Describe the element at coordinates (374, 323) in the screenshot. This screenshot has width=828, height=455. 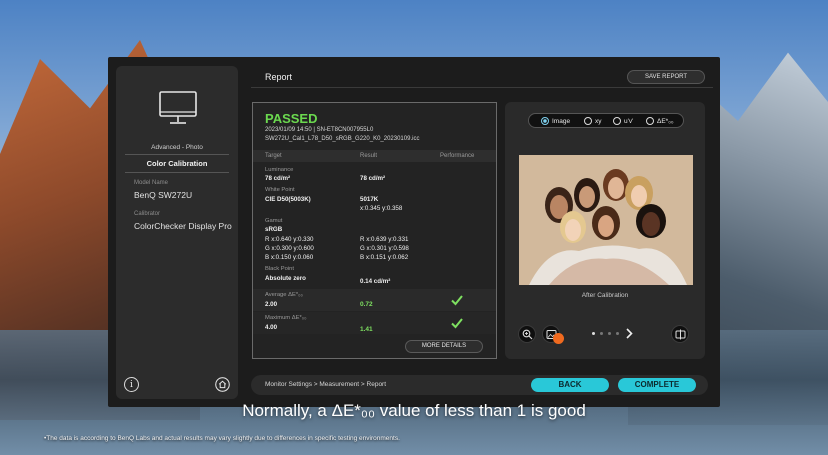
I see `maximum-de-row: Maximum ΔE*₀₀ 4.00 1.41` at that location.